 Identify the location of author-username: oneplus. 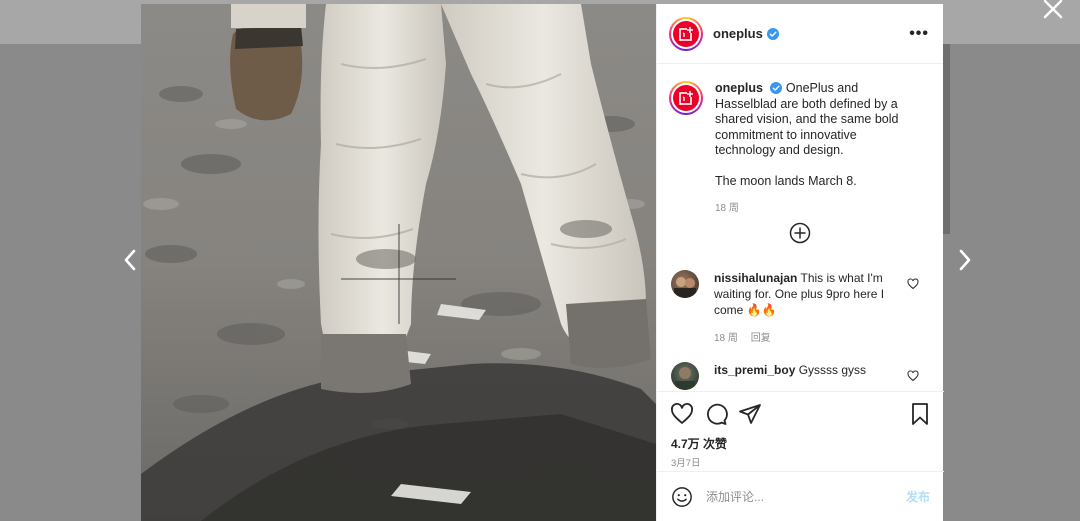
(738, 33).